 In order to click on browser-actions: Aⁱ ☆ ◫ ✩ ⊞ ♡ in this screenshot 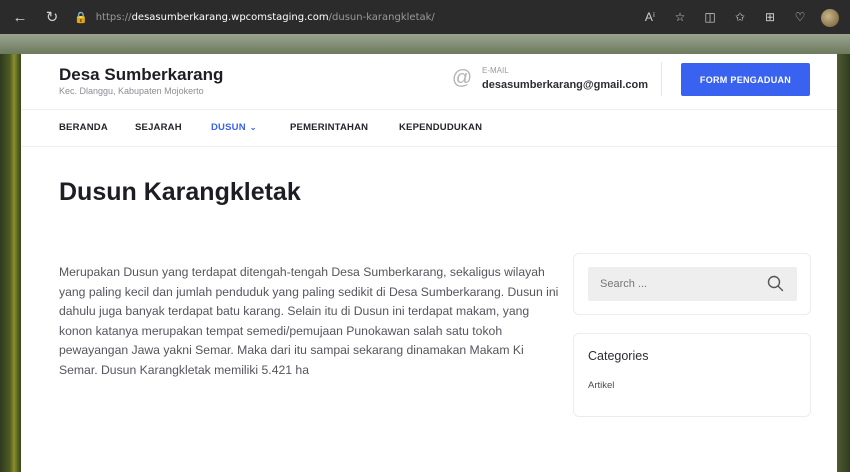, I will do `click(740, 17)`.